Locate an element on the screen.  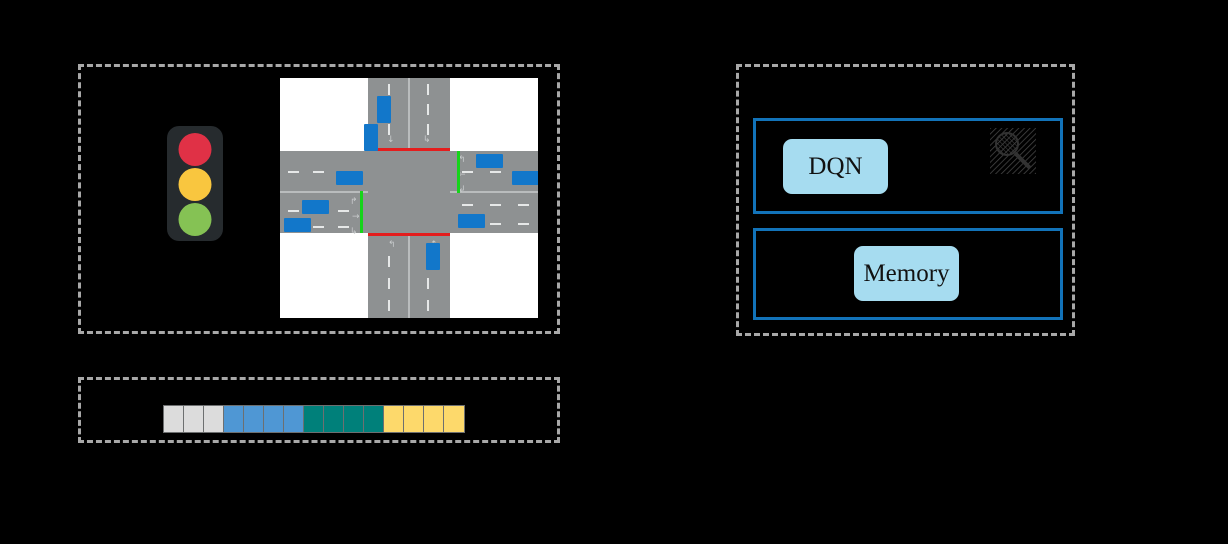
yellow-lamp-icon is located at coordinates (195, 184).